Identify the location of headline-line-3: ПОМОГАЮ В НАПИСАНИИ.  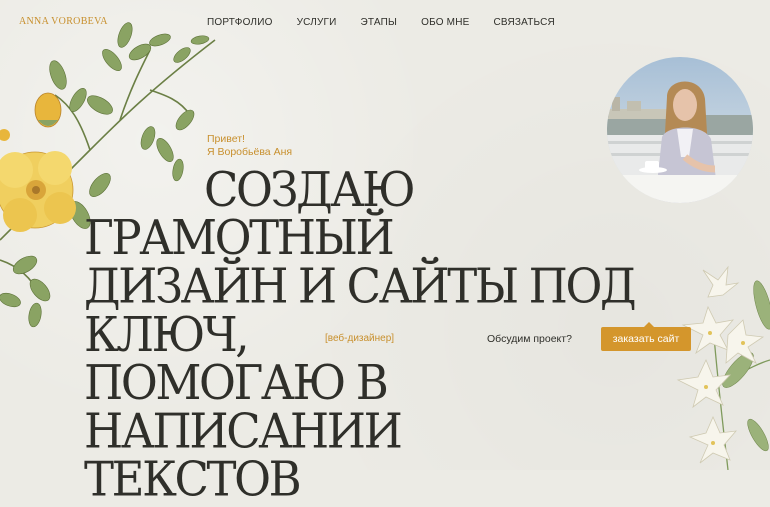
(243, 407).